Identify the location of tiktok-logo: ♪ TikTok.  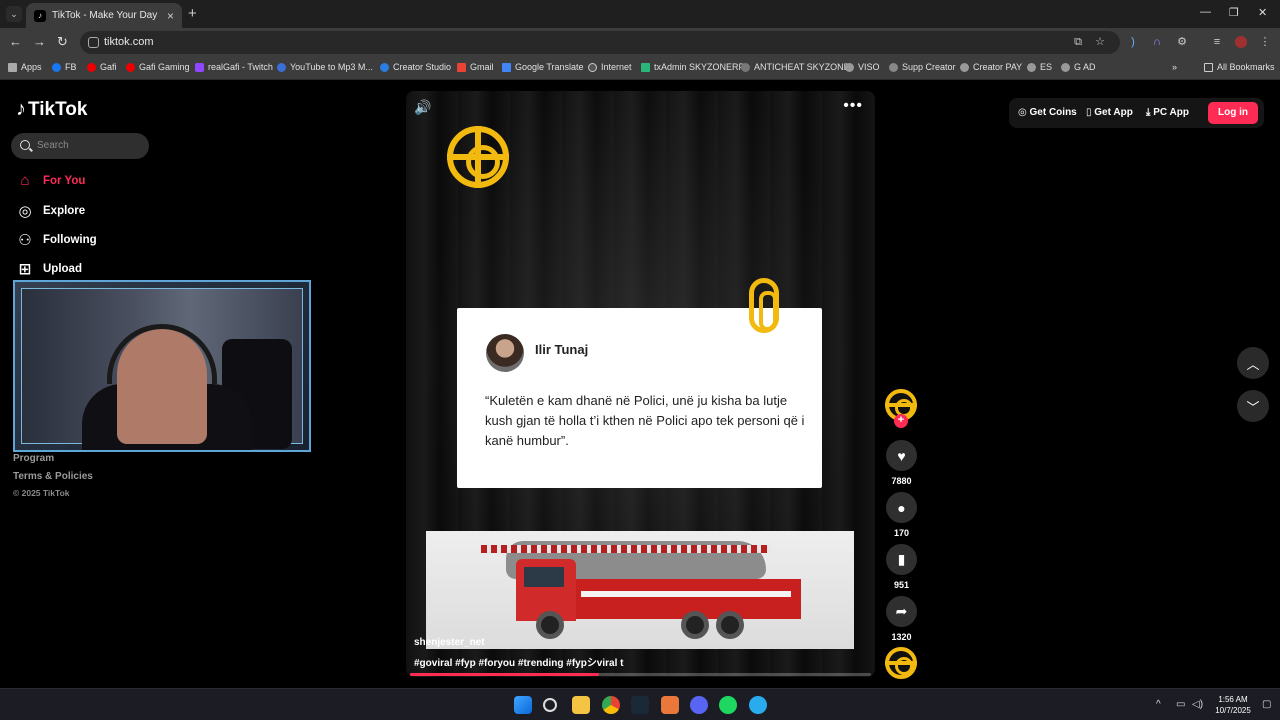
(51, 109).